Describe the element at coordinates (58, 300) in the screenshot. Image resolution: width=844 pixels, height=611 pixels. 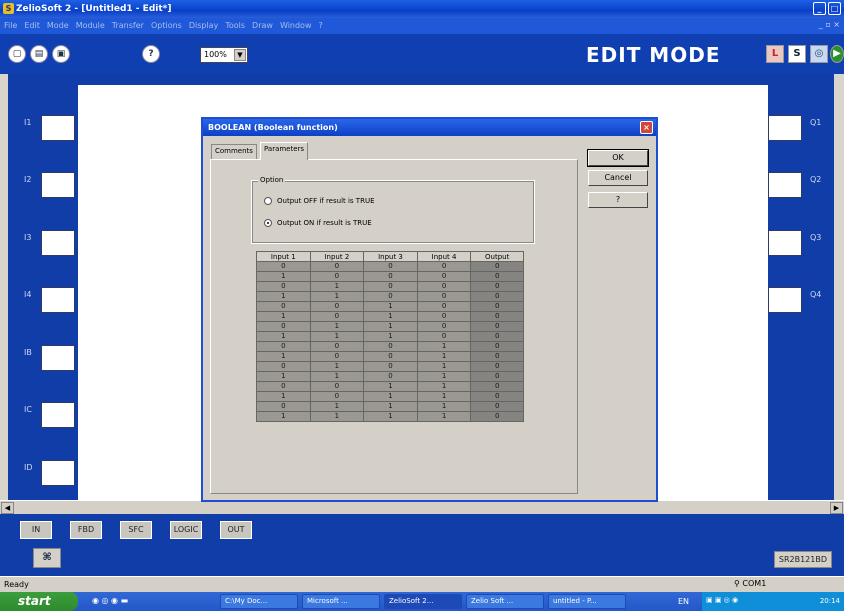
I see `input-slot-i4` at that location.